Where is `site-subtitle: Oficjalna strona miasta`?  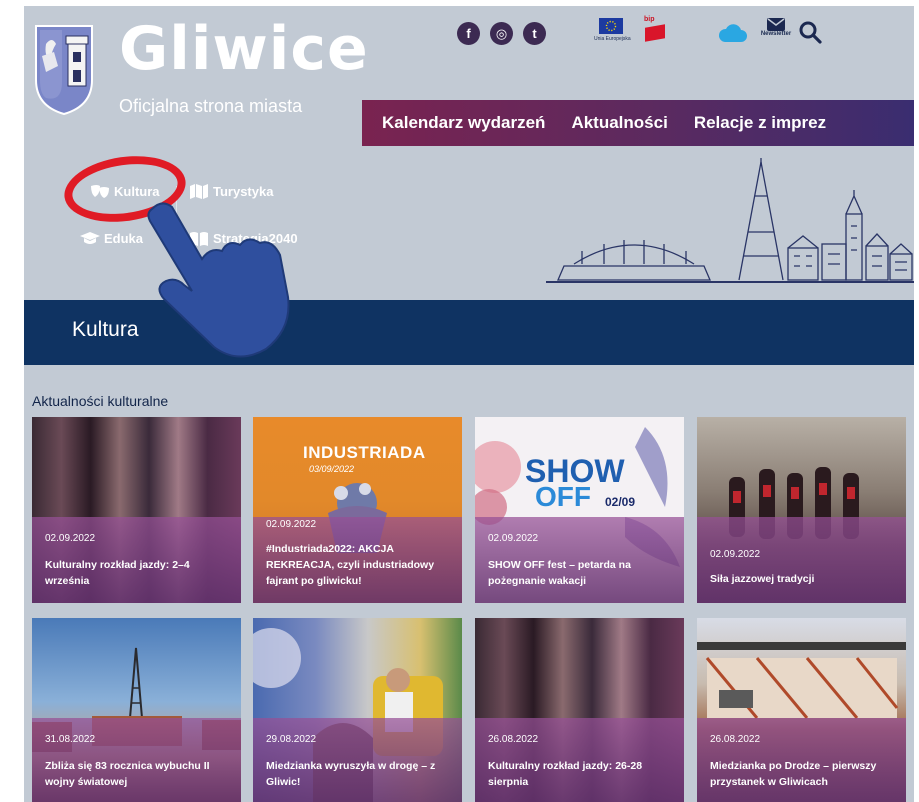 site-subtitle: Oficjalna strona miasta is located at coordinates (211, 106).